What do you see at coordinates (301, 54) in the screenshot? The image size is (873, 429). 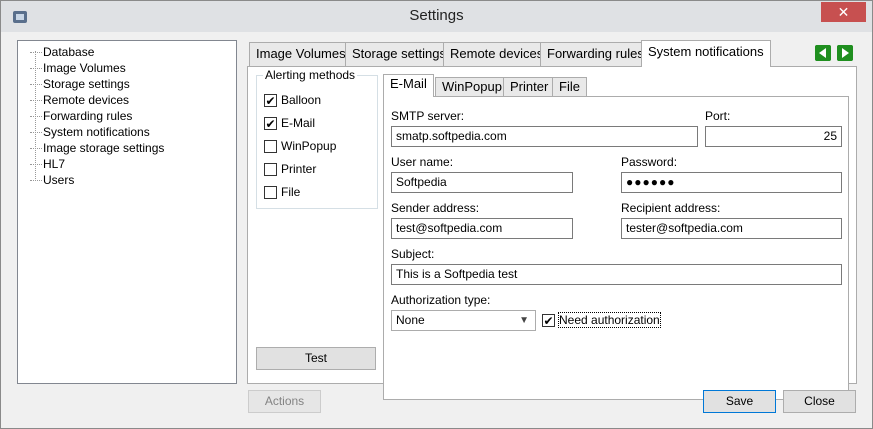 I see `tab-image-volumes: Image Volumes` at bounding box center [301, 54].